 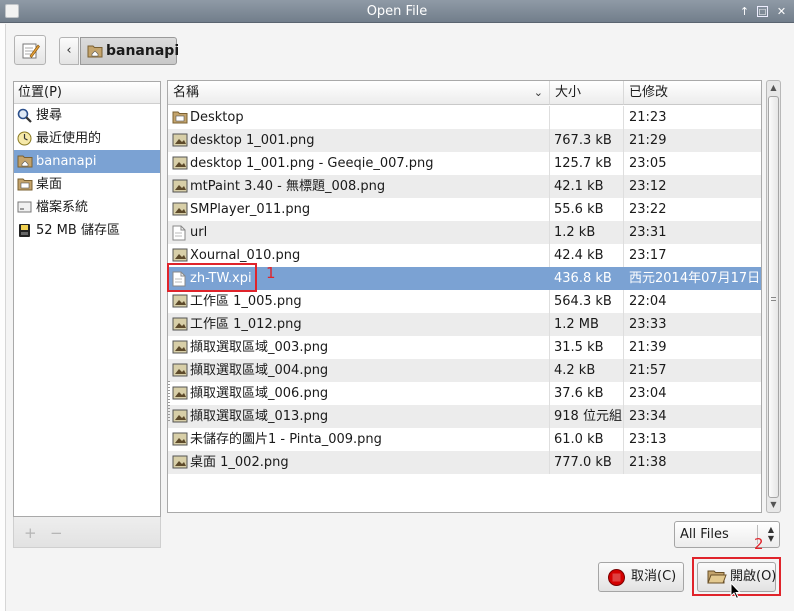 I want to click on up-down-arrows-icon: ▲ ▼, so click(x=770, y=534).